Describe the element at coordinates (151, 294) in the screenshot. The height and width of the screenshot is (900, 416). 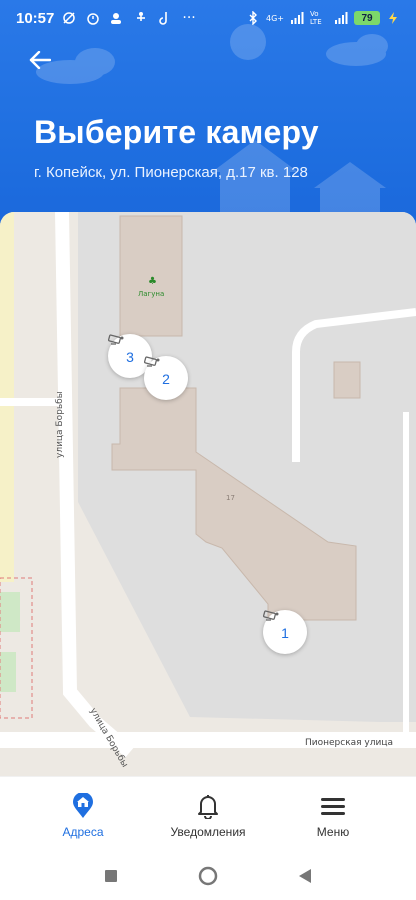
I see `poi-label: Лагуна` at that location.